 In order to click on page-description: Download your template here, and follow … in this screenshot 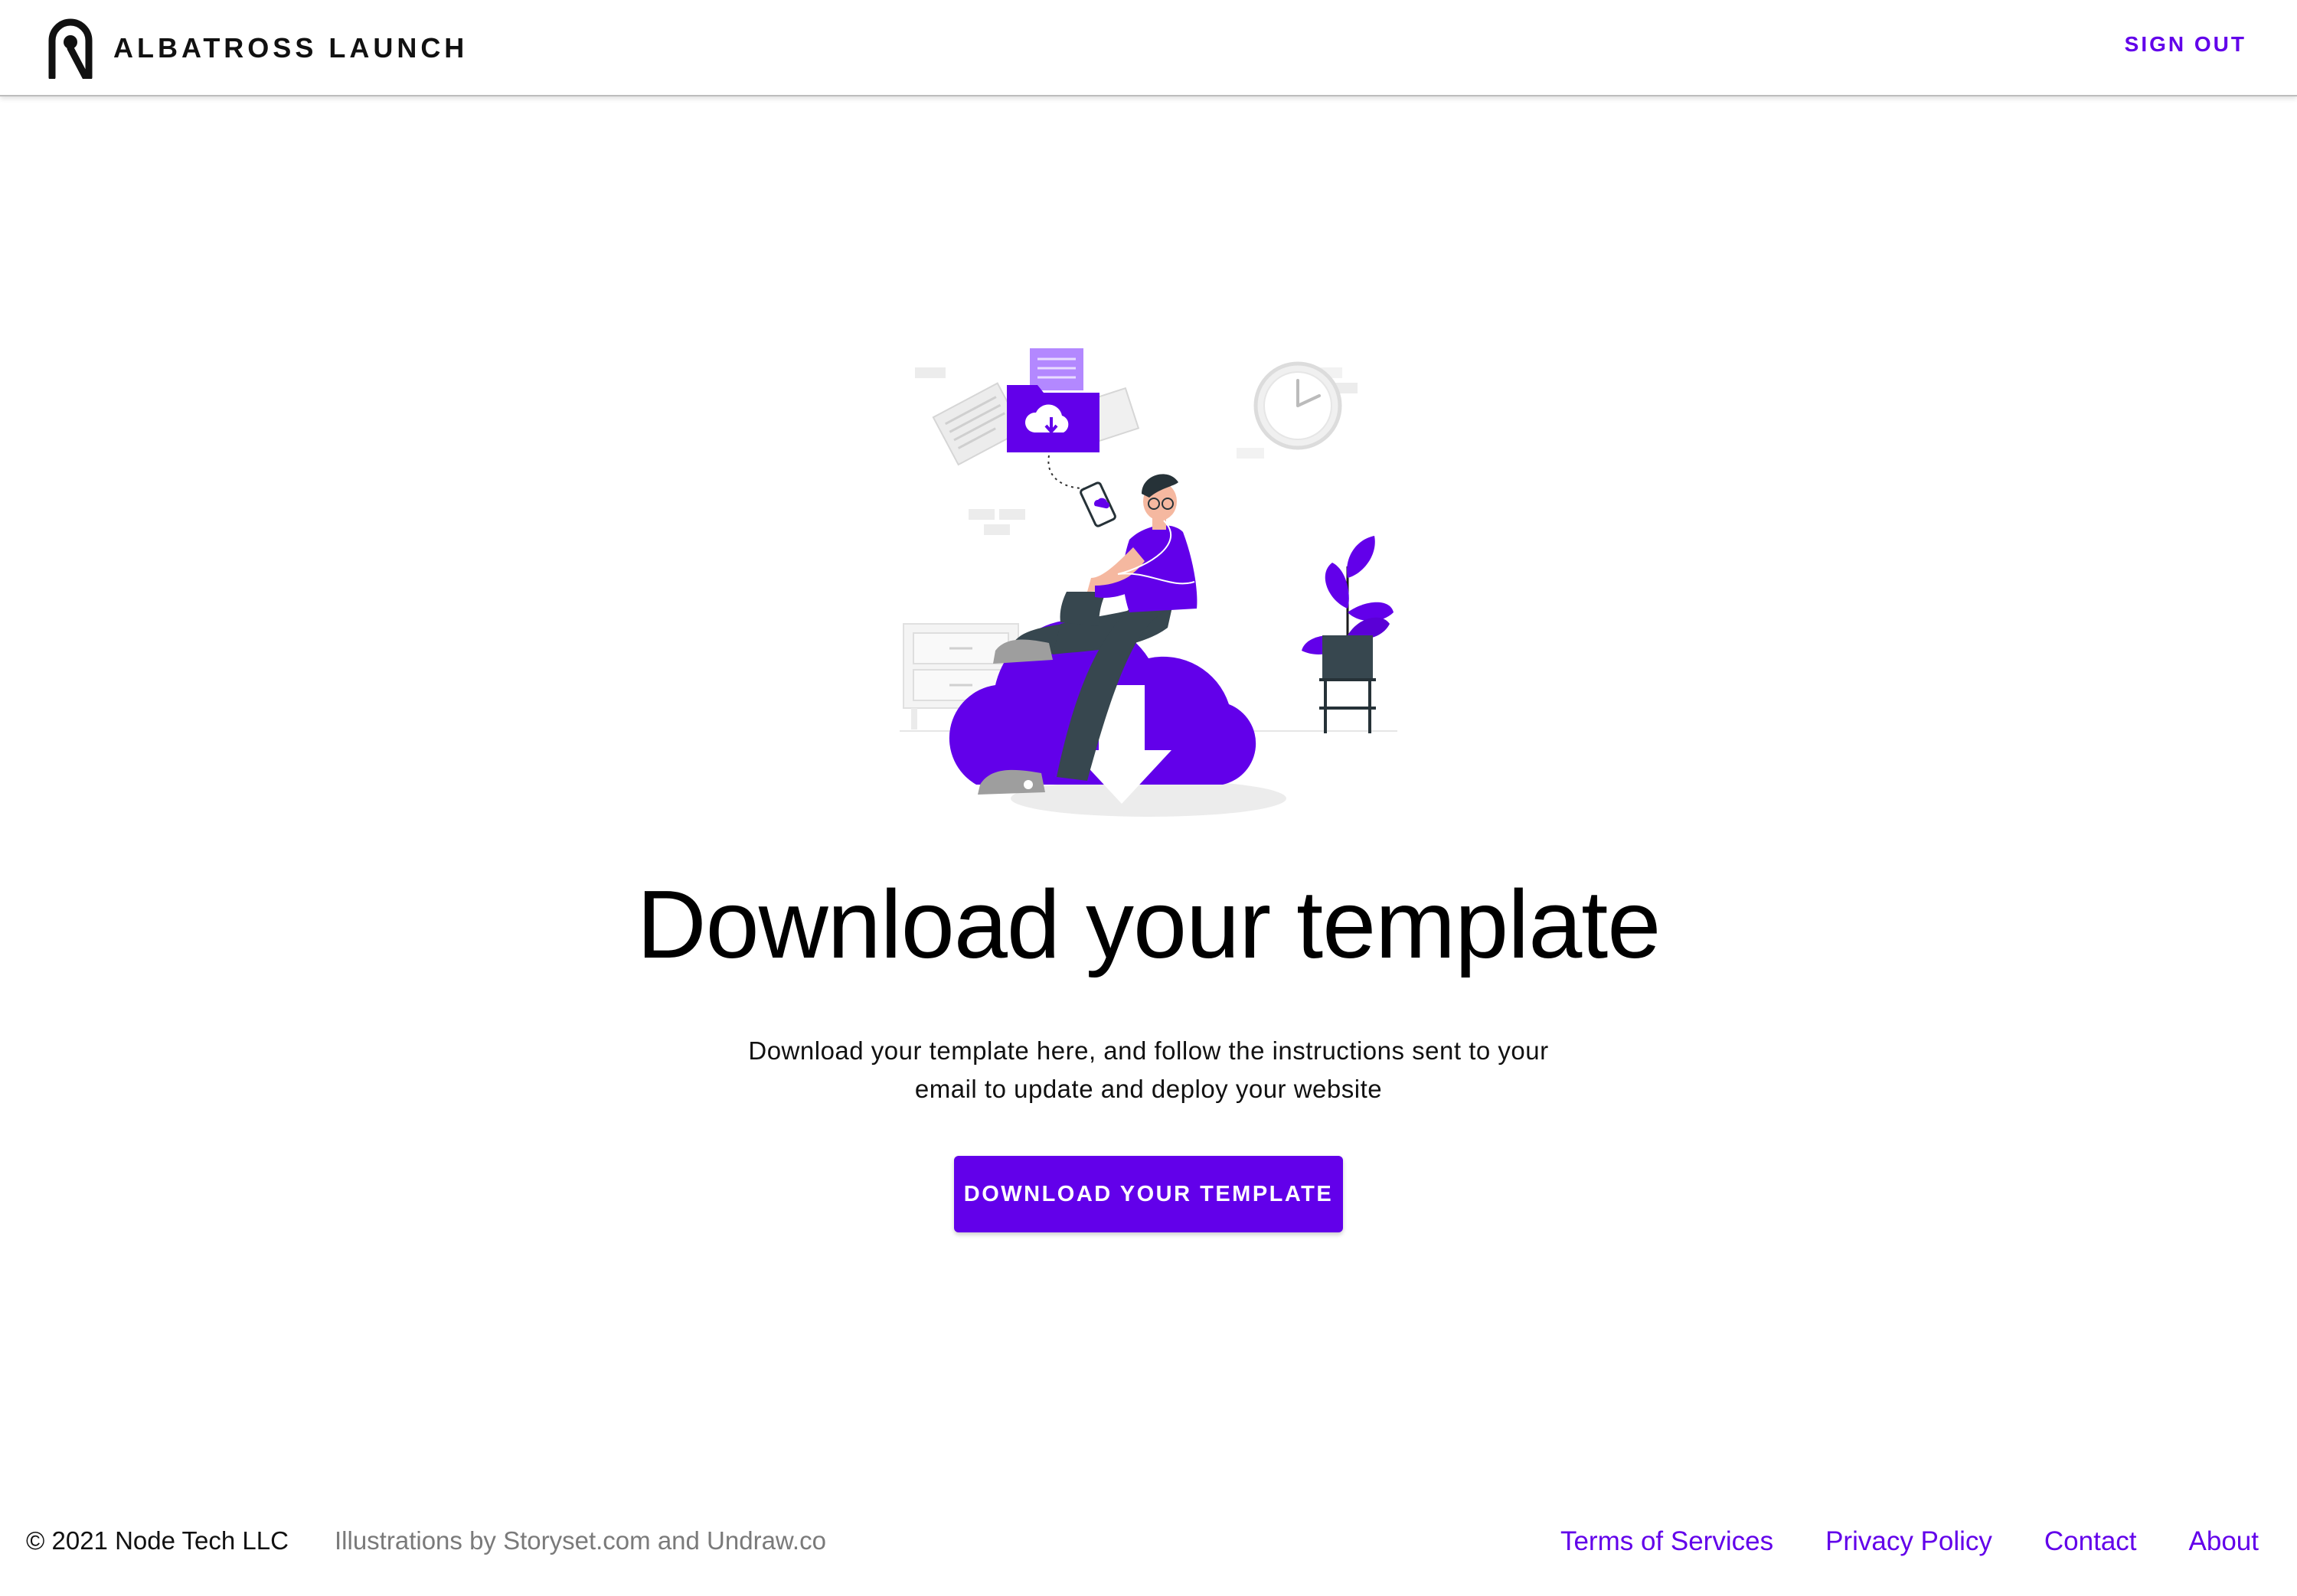, I will do `click(1148, 1069)`.